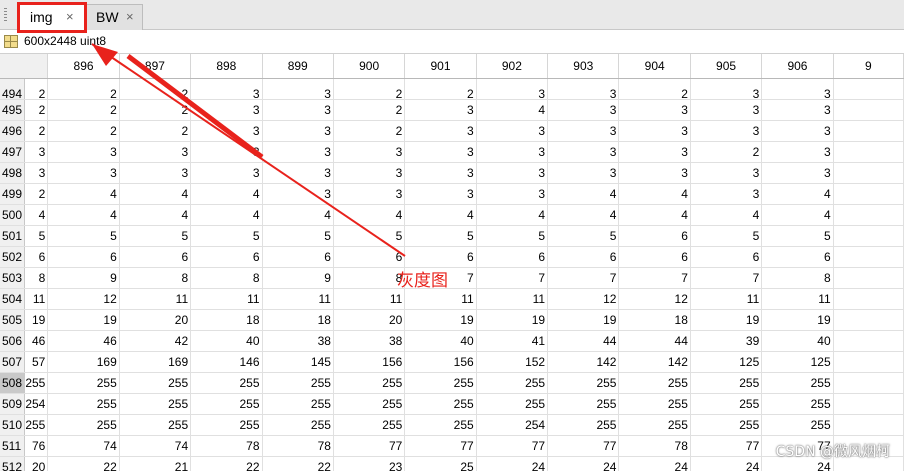 This screenshot has width=904, height=471. Describe the element at coordinates (726, 362) in the screenshot. I see `table-cell: 125` at that location.